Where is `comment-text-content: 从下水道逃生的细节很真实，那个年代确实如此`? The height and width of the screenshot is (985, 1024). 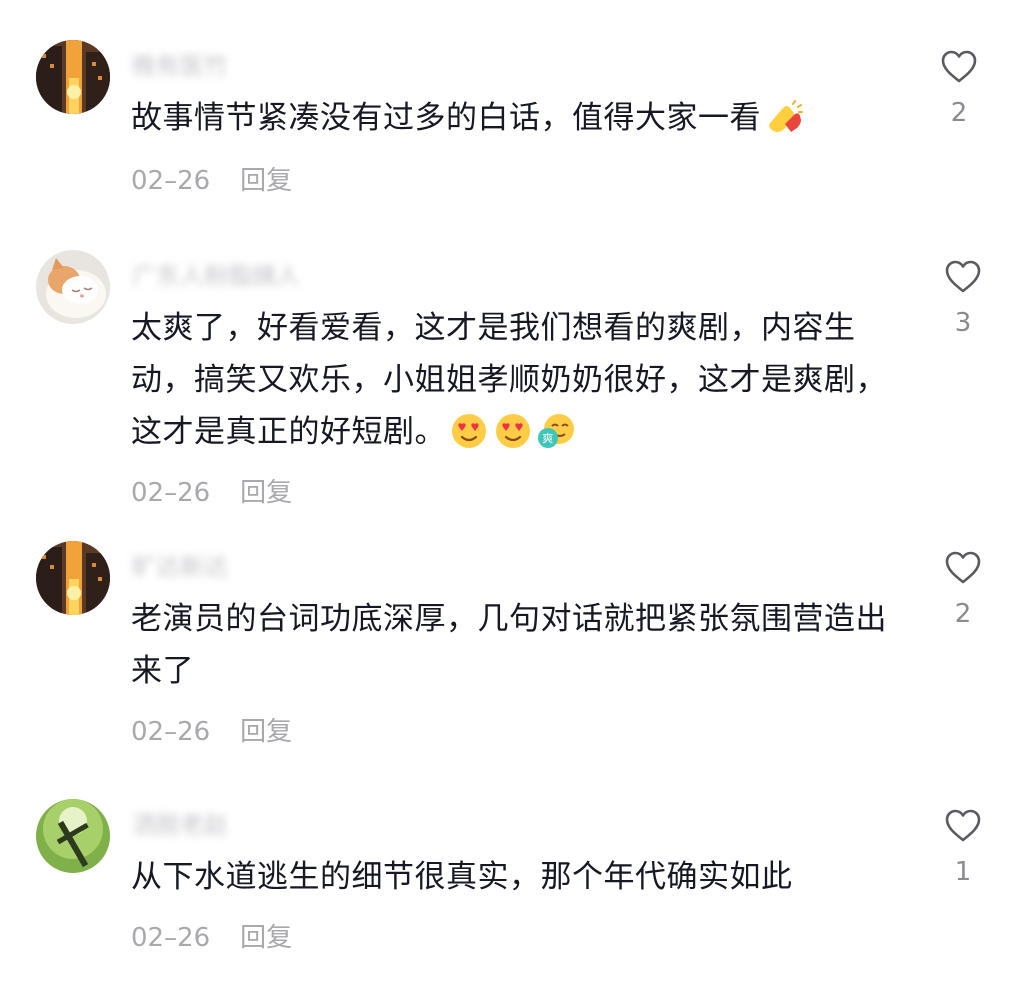 comment-text-content: 从下水道逃生的细节很真实，那个年代确实如此 is located at coordinates (462, 877).